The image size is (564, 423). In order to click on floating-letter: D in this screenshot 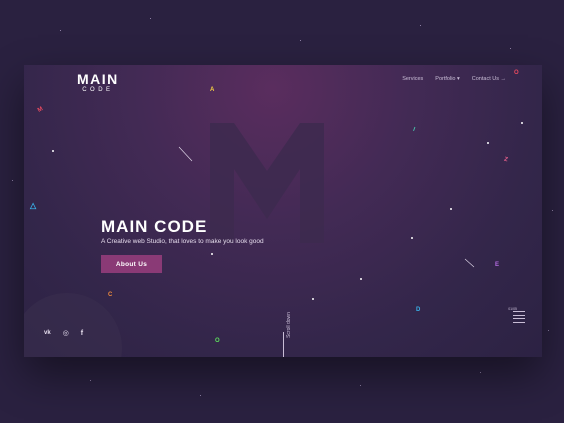, I will do `click(418, 310)`.